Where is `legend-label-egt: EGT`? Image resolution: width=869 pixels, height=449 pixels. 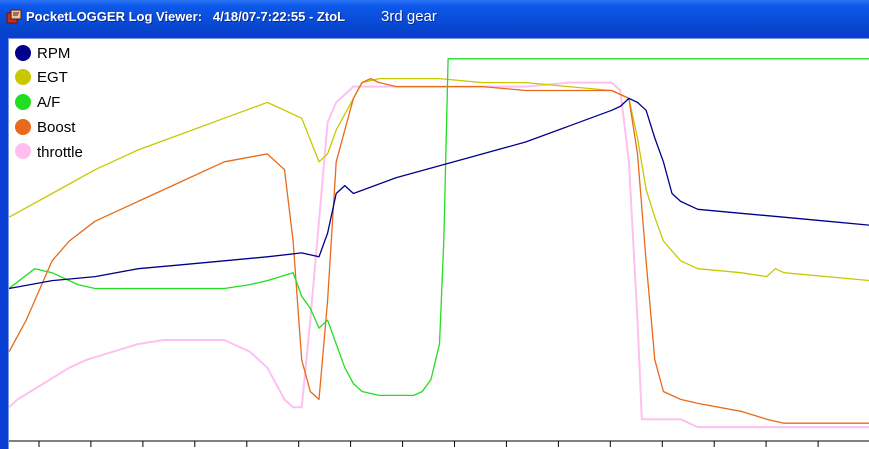
legend-label-egt: EGT is located at coordinates (52, 77).